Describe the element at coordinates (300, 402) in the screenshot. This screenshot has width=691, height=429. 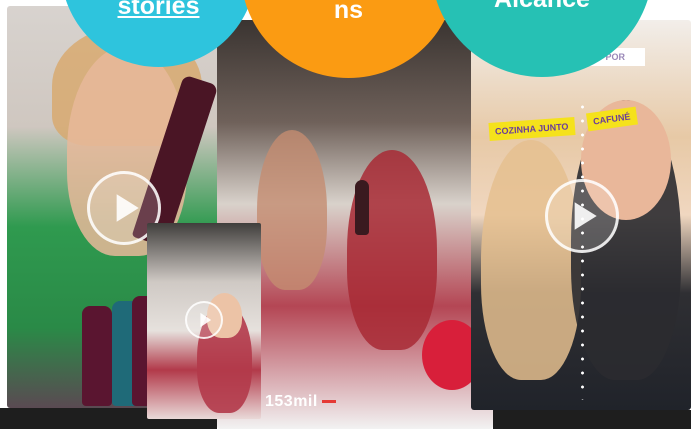
I see `view-count: 153mil` at that location.